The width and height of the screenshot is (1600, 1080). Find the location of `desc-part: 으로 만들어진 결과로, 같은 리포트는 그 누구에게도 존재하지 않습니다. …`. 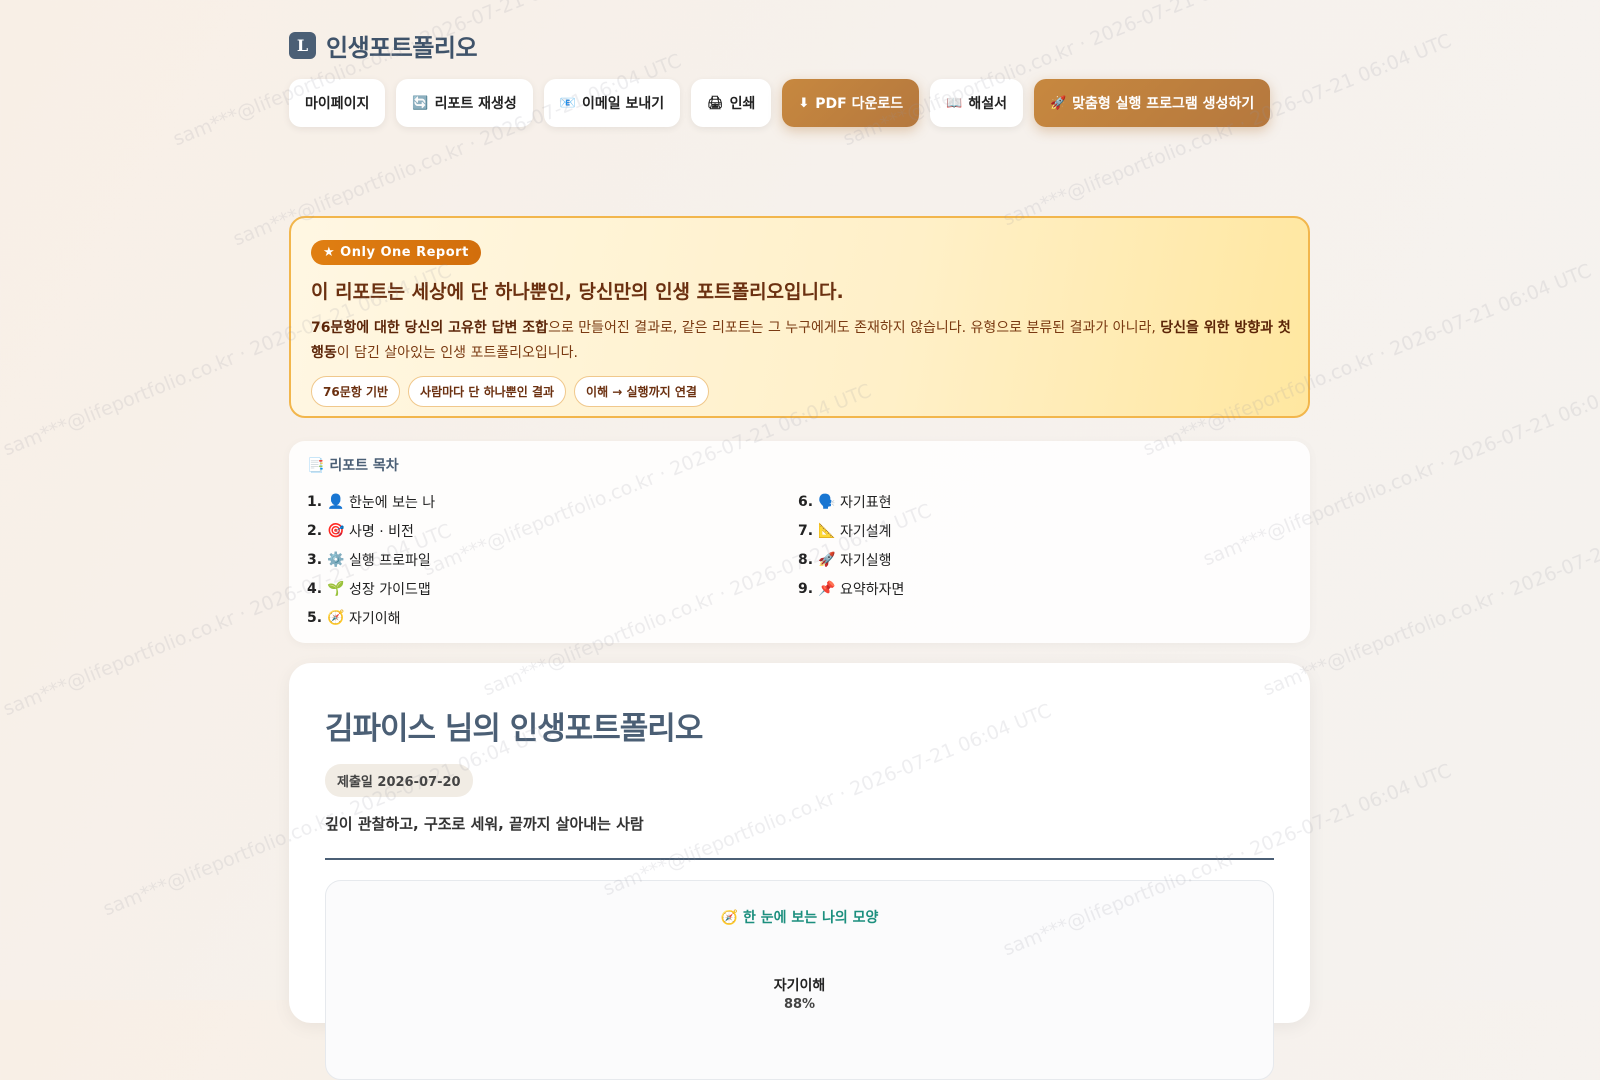

desc-part: 으로 만들어진 결과로, 같은 리포트는 그 누구에게도 존재하지 않습니다. … is located at coordinates (854, 328).